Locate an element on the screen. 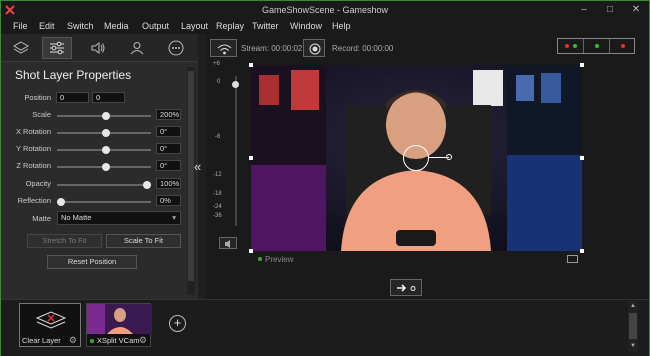 The height and width of the screenshot is (356, 650). scene-preview-image is located at coordinates (119, 319).